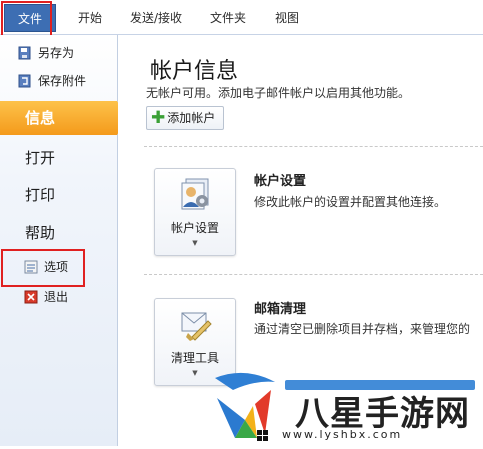 The height and width of the screenshot is (449, 483). I want to click on ribbon-tab-bar: 文件 开始 发送/接收 文件夹 视图, so click(241, 17).